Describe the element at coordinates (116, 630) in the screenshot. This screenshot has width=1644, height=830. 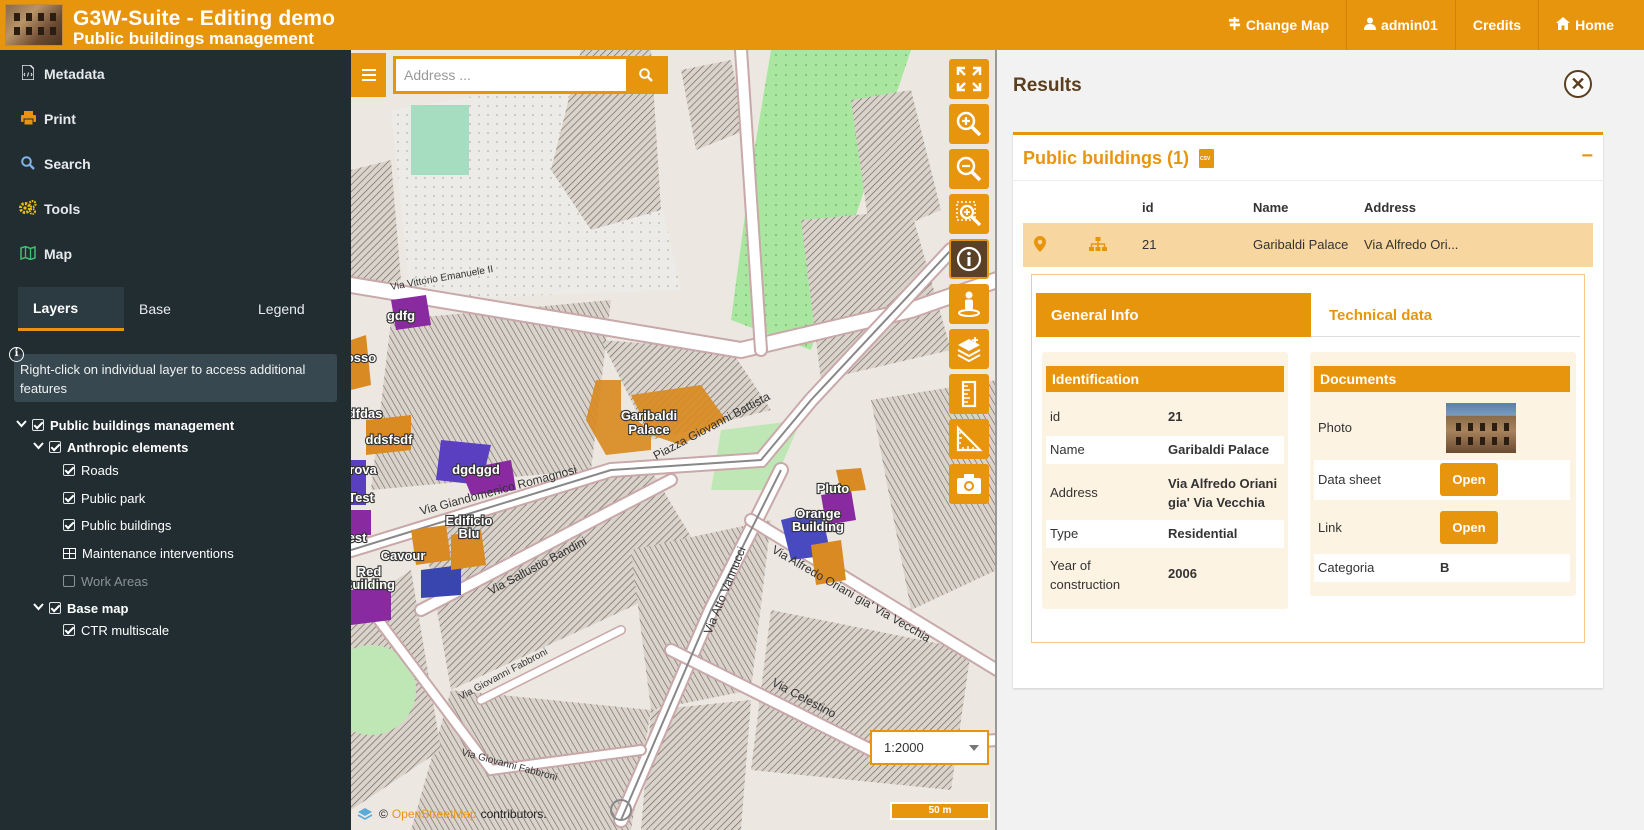
I see `tree-layer-ctr-multiscale: CTR multiscale` at that location.